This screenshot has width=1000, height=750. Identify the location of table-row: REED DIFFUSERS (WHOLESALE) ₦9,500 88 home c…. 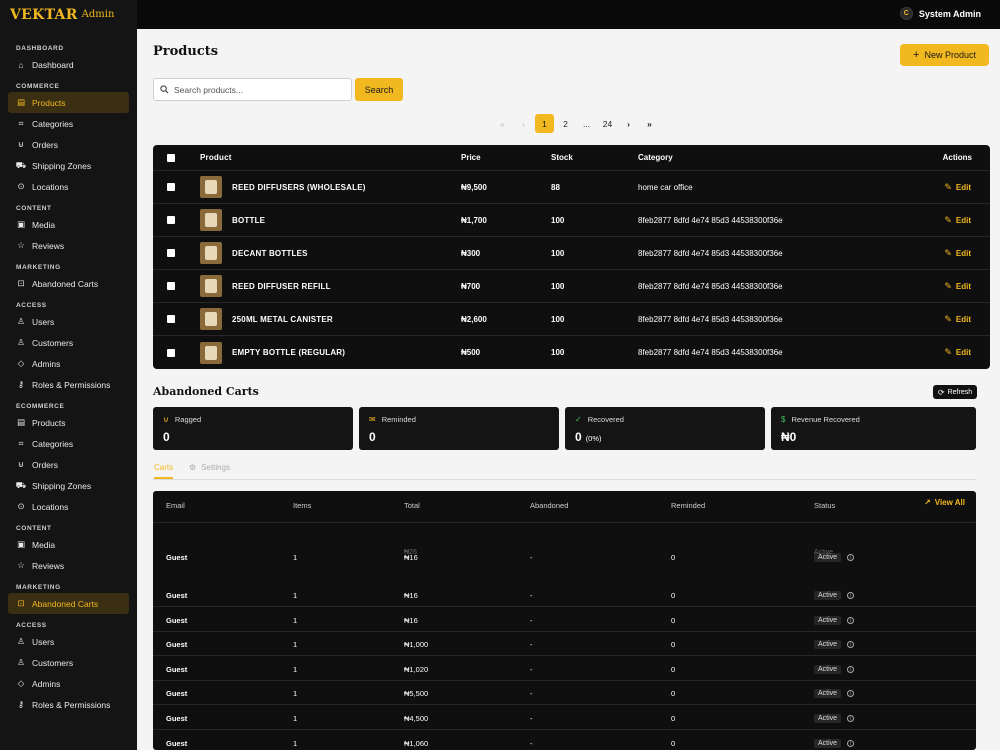
(571, 187).